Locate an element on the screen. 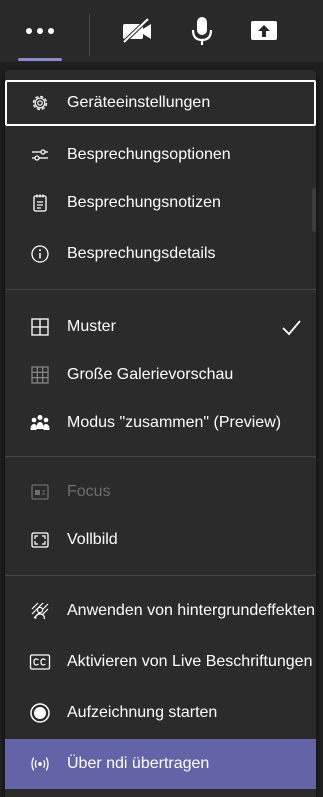  microphone-icon is located at coordinates (202, 31).